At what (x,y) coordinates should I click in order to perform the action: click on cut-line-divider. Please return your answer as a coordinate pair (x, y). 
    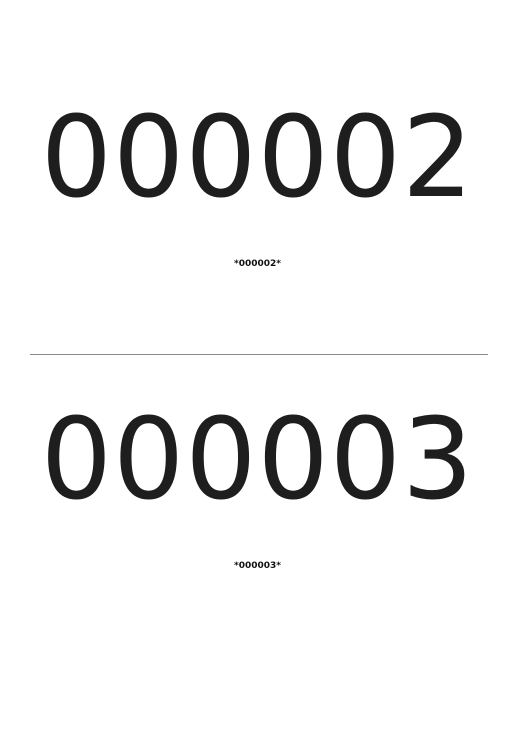
    Looking at the image, I should click on (259, 354).